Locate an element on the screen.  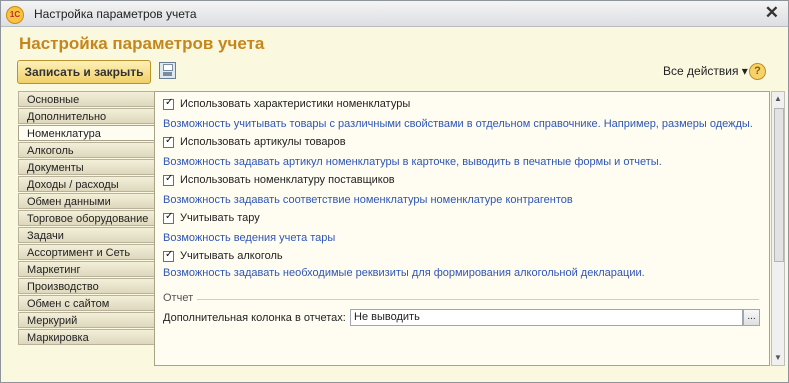
tab-marketing: Маркетинг is located at coordinates (86, 269).